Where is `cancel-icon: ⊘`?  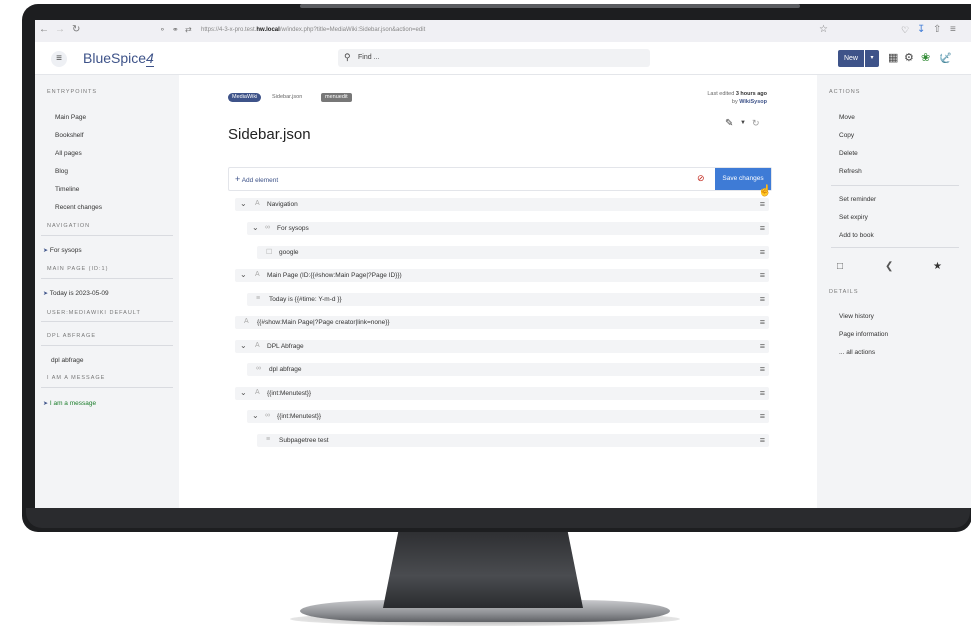
cancel-icon: ⊘ is located at coordinates (701, 178).